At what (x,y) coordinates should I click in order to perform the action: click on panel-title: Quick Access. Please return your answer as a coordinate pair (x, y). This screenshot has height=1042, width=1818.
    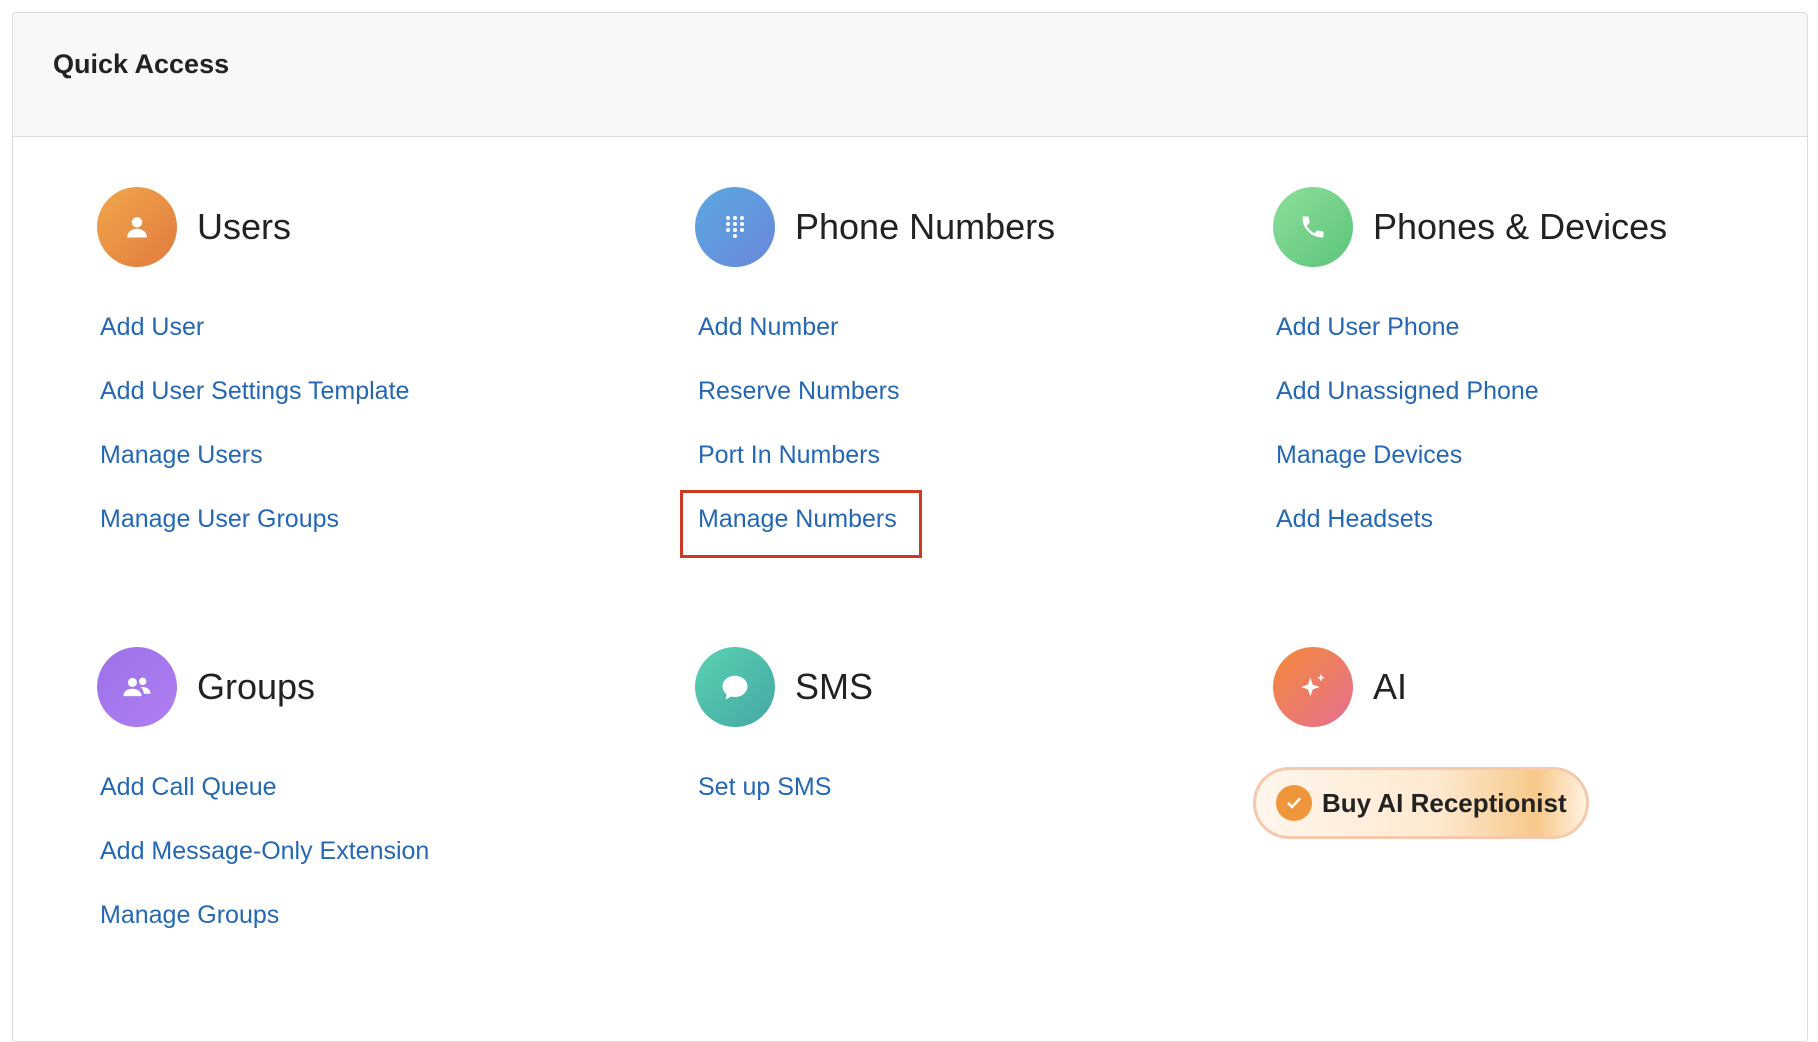
    Looking at the image, I should click on (141, 64).